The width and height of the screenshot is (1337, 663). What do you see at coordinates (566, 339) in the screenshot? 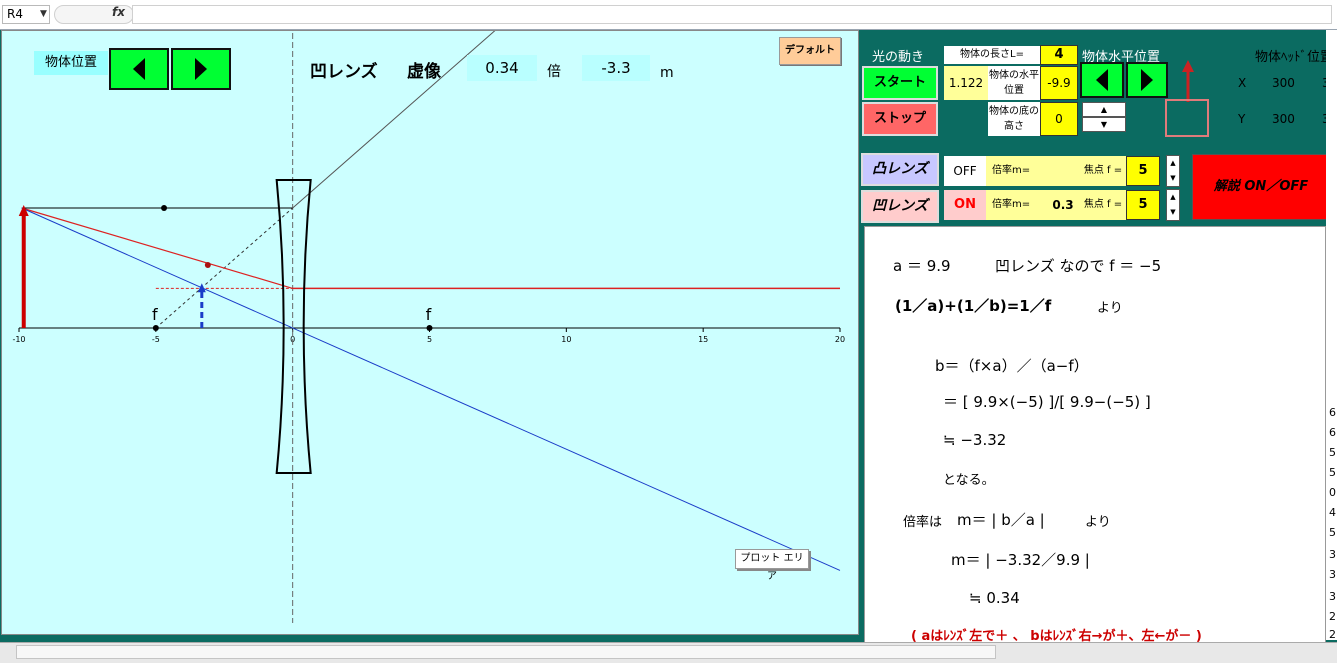
I see `x-tick-label: 10` at bounding box center [566, 339].